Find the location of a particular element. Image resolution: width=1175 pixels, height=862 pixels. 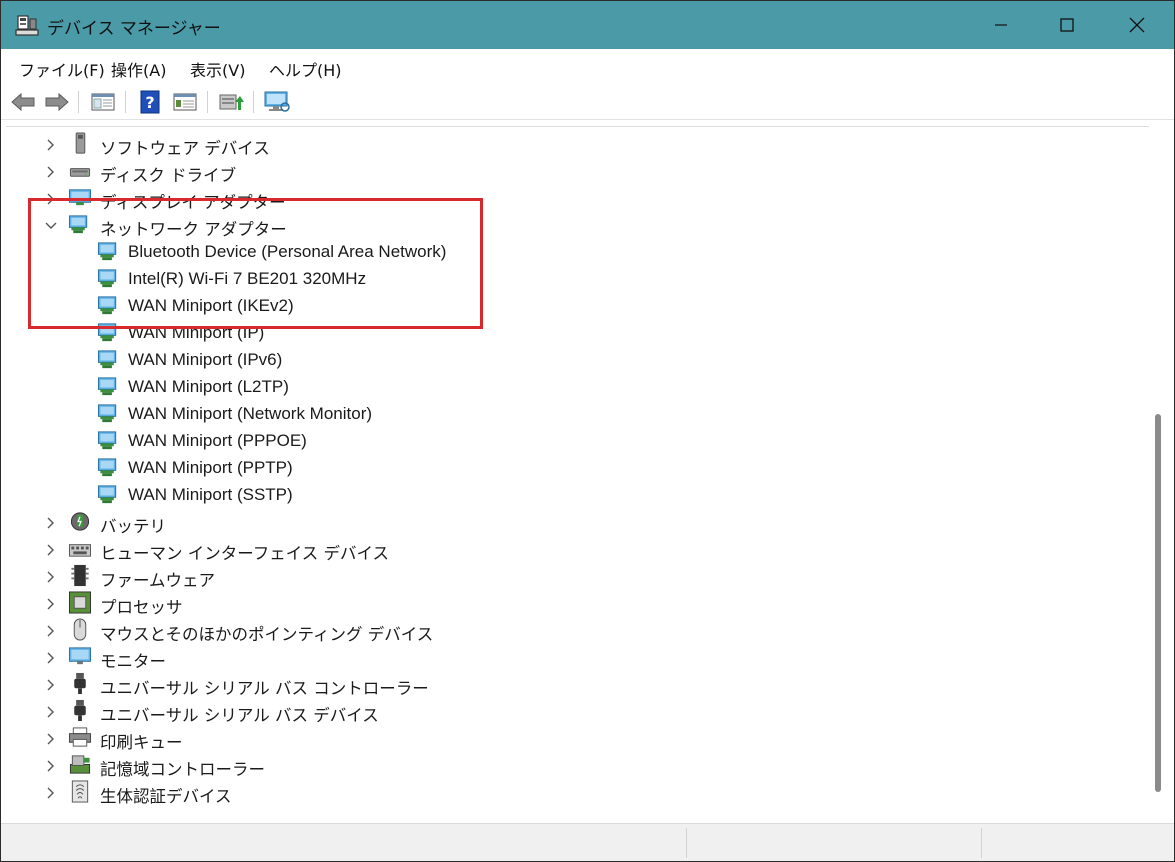

show-hide-console-tree-icon is located at coordinates (103, 102).